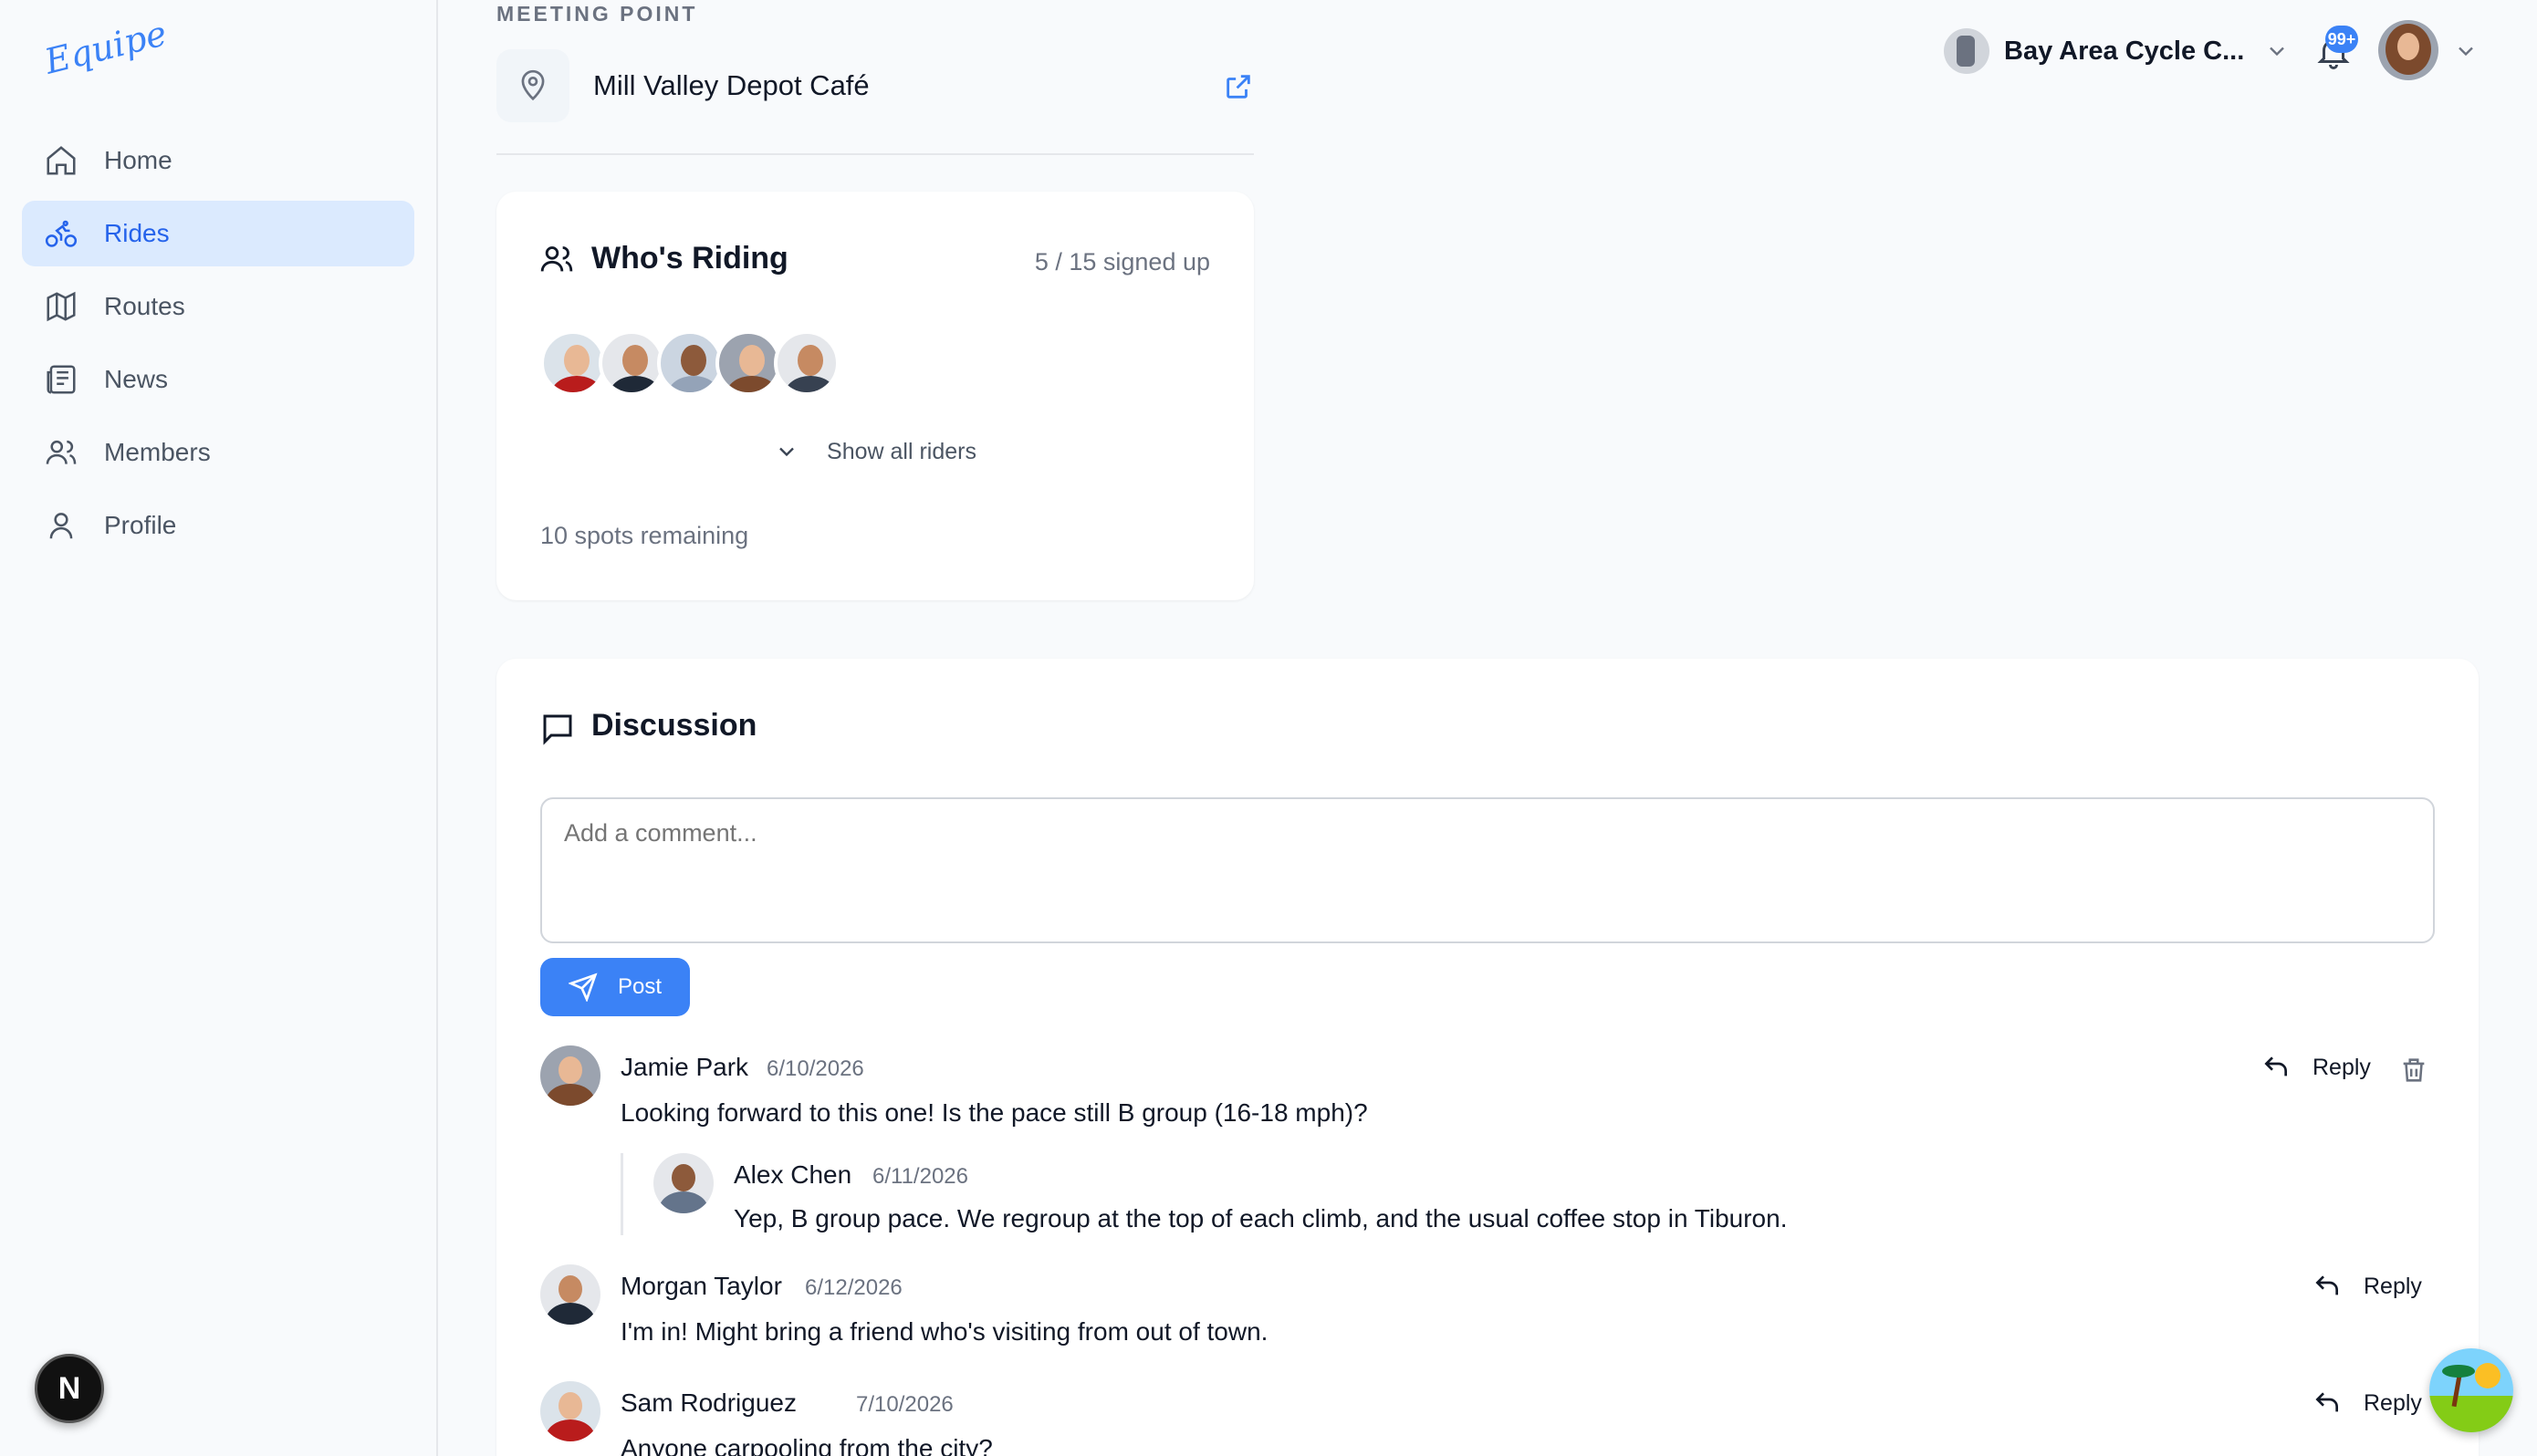 The width and height of the screenshot is (2537, 1456). I want to click on message-square-icon, so click(557, 729).